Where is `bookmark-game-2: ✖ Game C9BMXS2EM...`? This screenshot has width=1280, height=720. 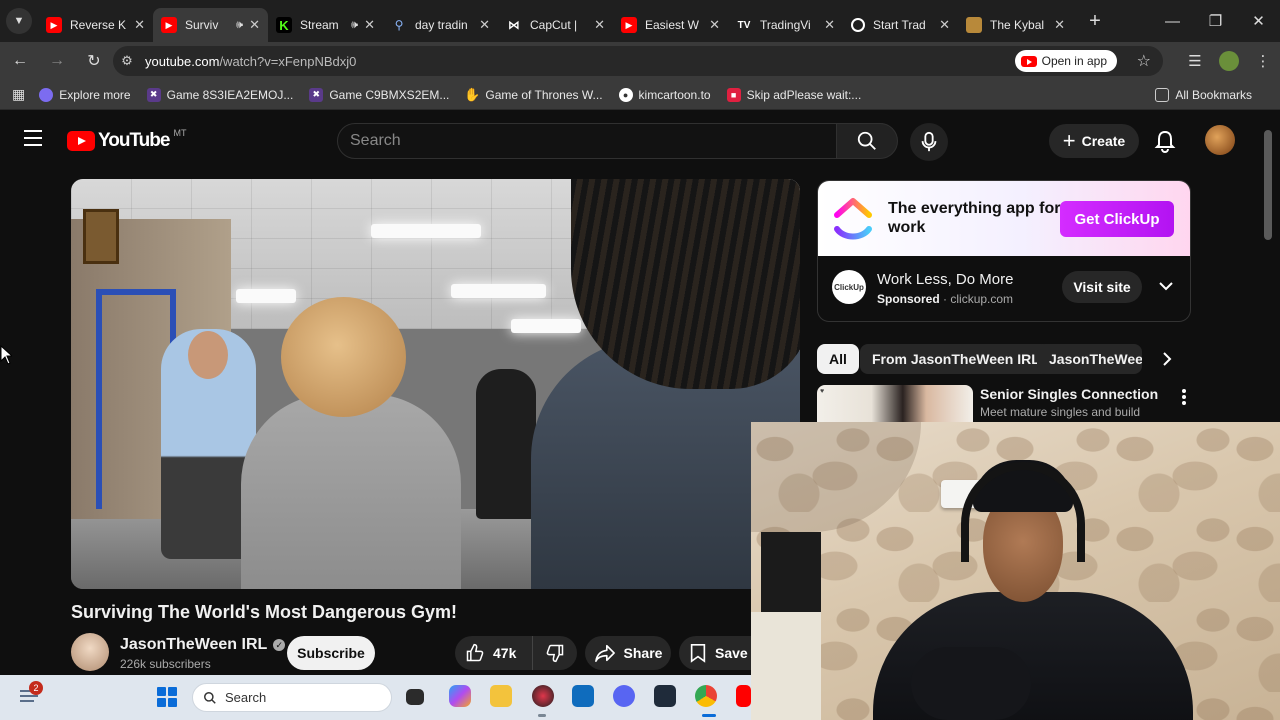 bookmark-game-2: ✖ Game C9BMXS2EM... is located at coordinates (379, 94).